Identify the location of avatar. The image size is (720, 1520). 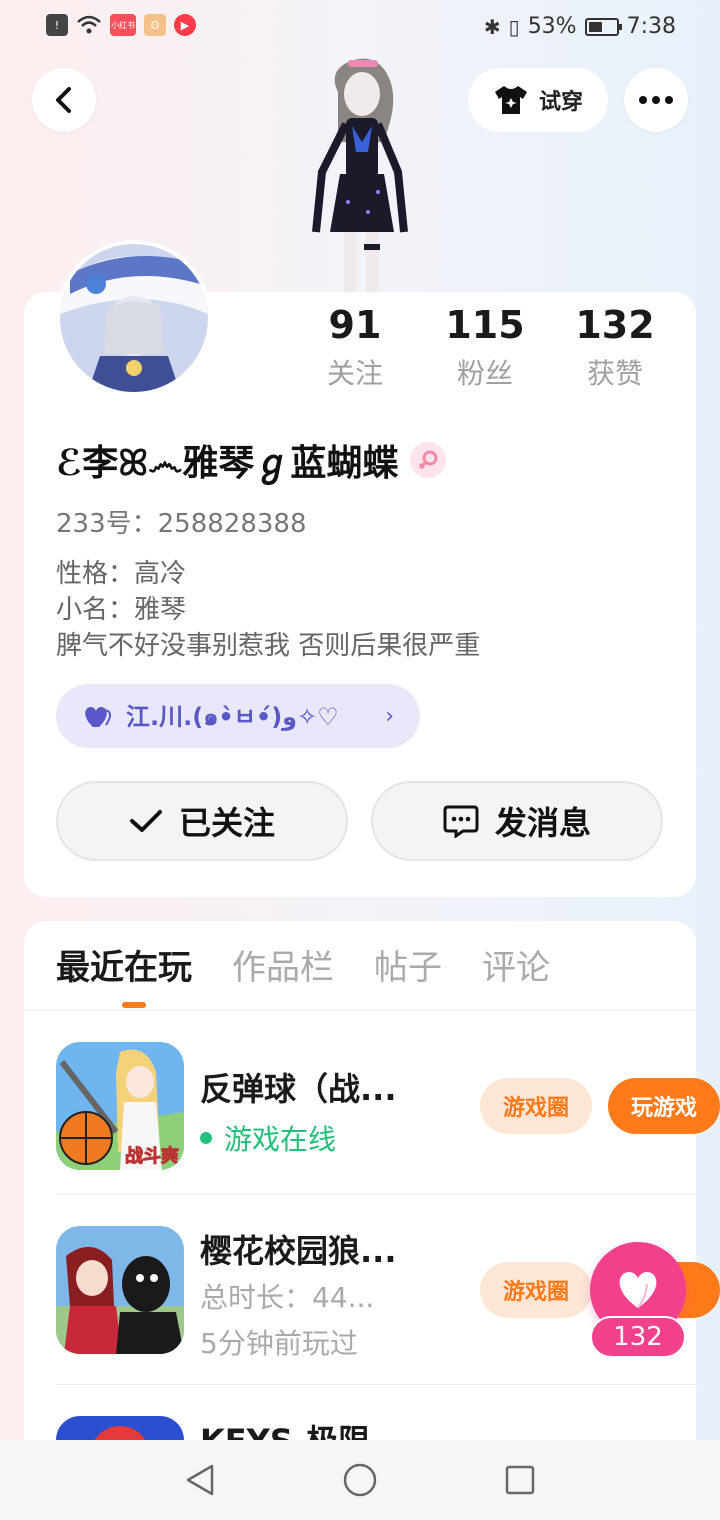
(134, 318).